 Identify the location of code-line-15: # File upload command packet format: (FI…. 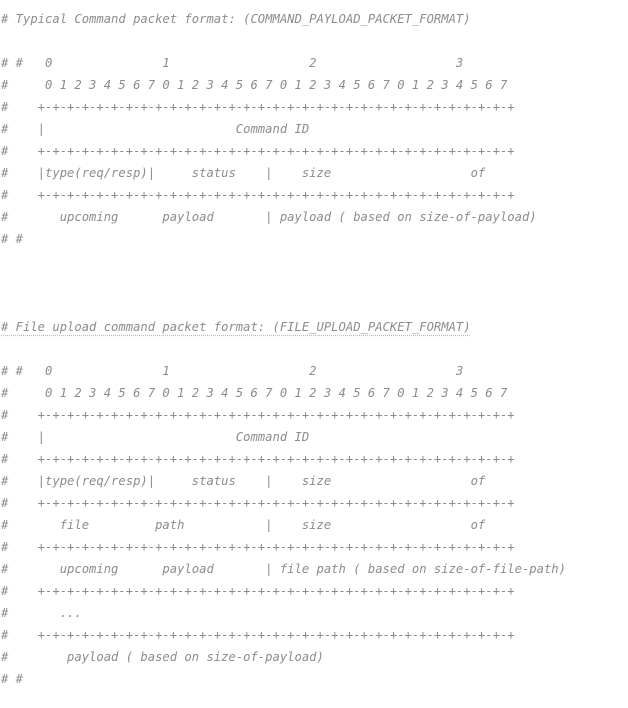
(314, 327).